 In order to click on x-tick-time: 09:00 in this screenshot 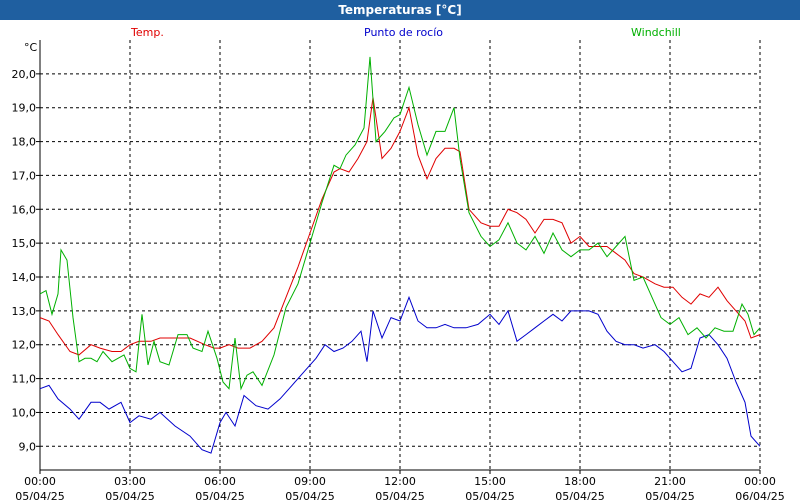, I will do `click(310, 481)`.